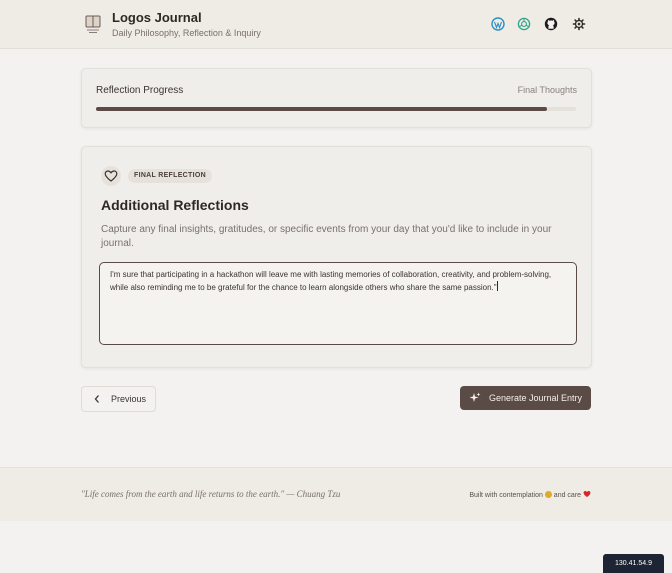 This screenshot has height=573, width=672. I want to click on progress-bar, so click(336, 109).